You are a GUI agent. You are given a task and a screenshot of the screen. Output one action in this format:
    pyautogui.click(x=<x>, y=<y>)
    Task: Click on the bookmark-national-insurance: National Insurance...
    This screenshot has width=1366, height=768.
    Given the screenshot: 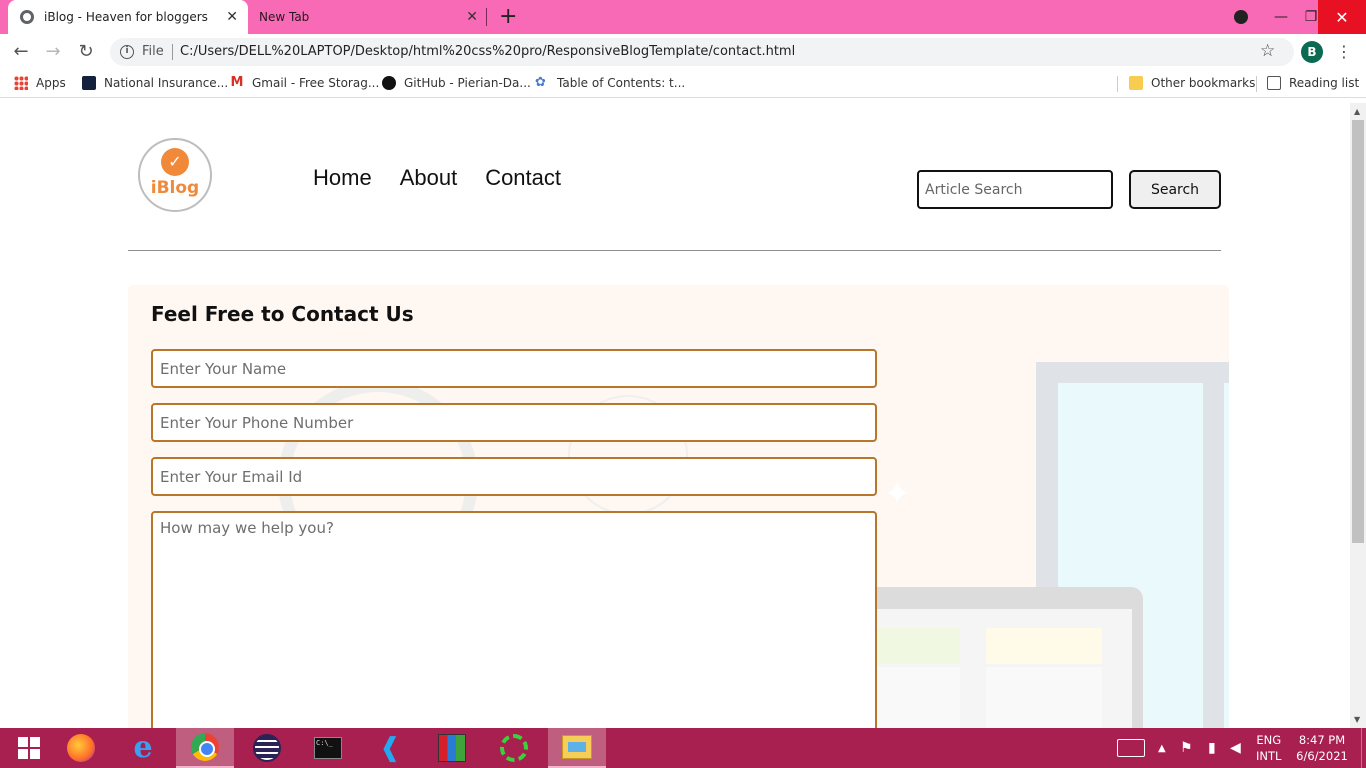 What is the action you would take?
    pyautogui.click(x=155, y=83)
    